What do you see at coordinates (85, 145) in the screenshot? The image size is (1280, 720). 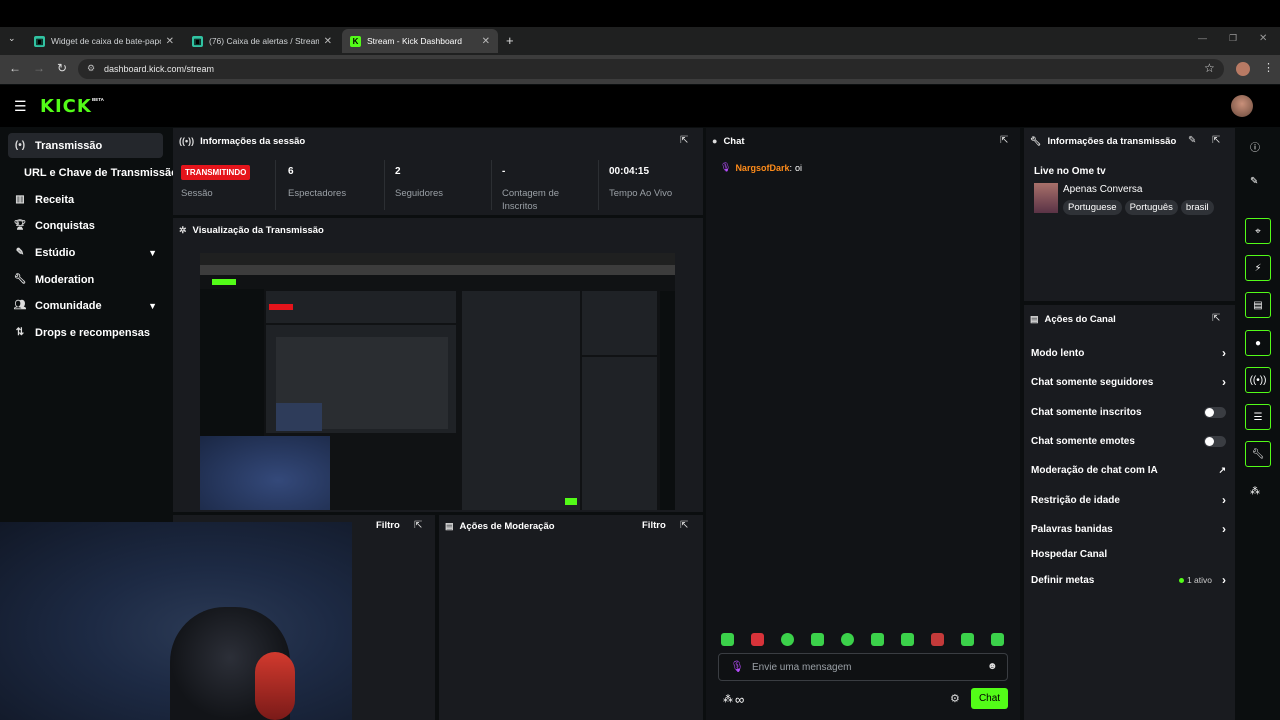 I see `sidebar-item-transmissao: (•) Transmissão` at bounding box center [85, 145].